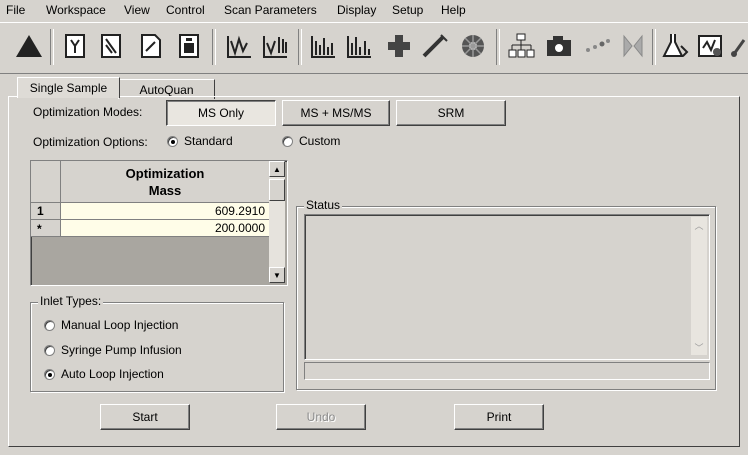  I want to click on grid-row-marker: 1, so click(46, 211).